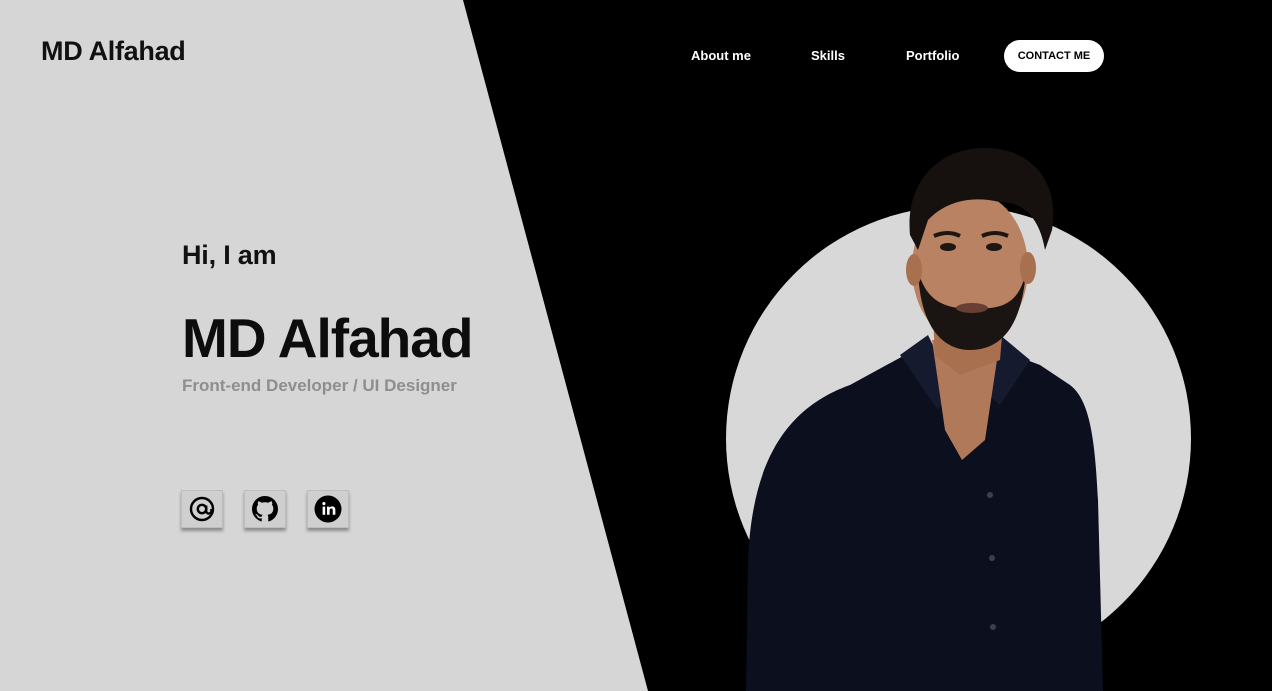 The image size is (1272, 691). I want to click on hero-role: Front-end Developer / UI Designer, so click(319, 385).